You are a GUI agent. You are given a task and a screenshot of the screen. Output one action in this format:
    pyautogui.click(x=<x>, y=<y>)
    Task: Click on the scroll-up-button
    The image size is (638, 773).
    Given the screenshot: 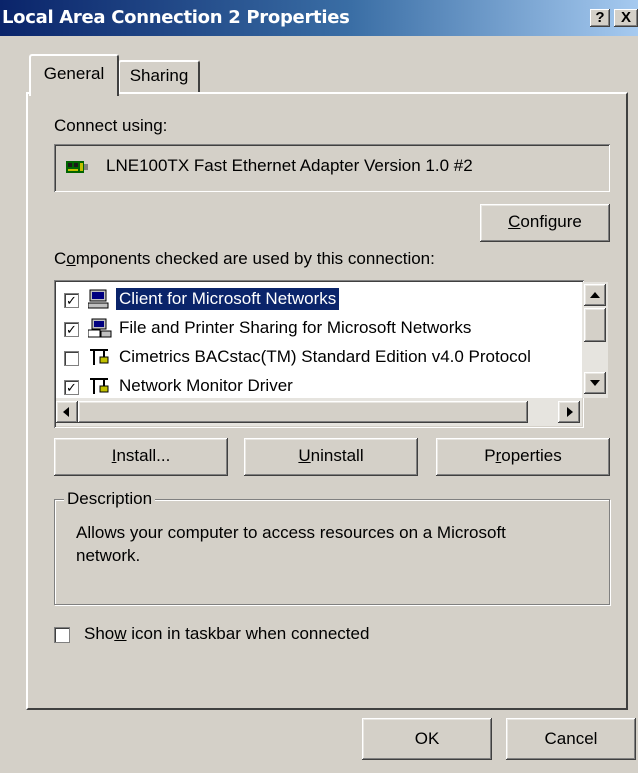 What is the action you would take?
    pyautogui.click(x=595, y=295)
    